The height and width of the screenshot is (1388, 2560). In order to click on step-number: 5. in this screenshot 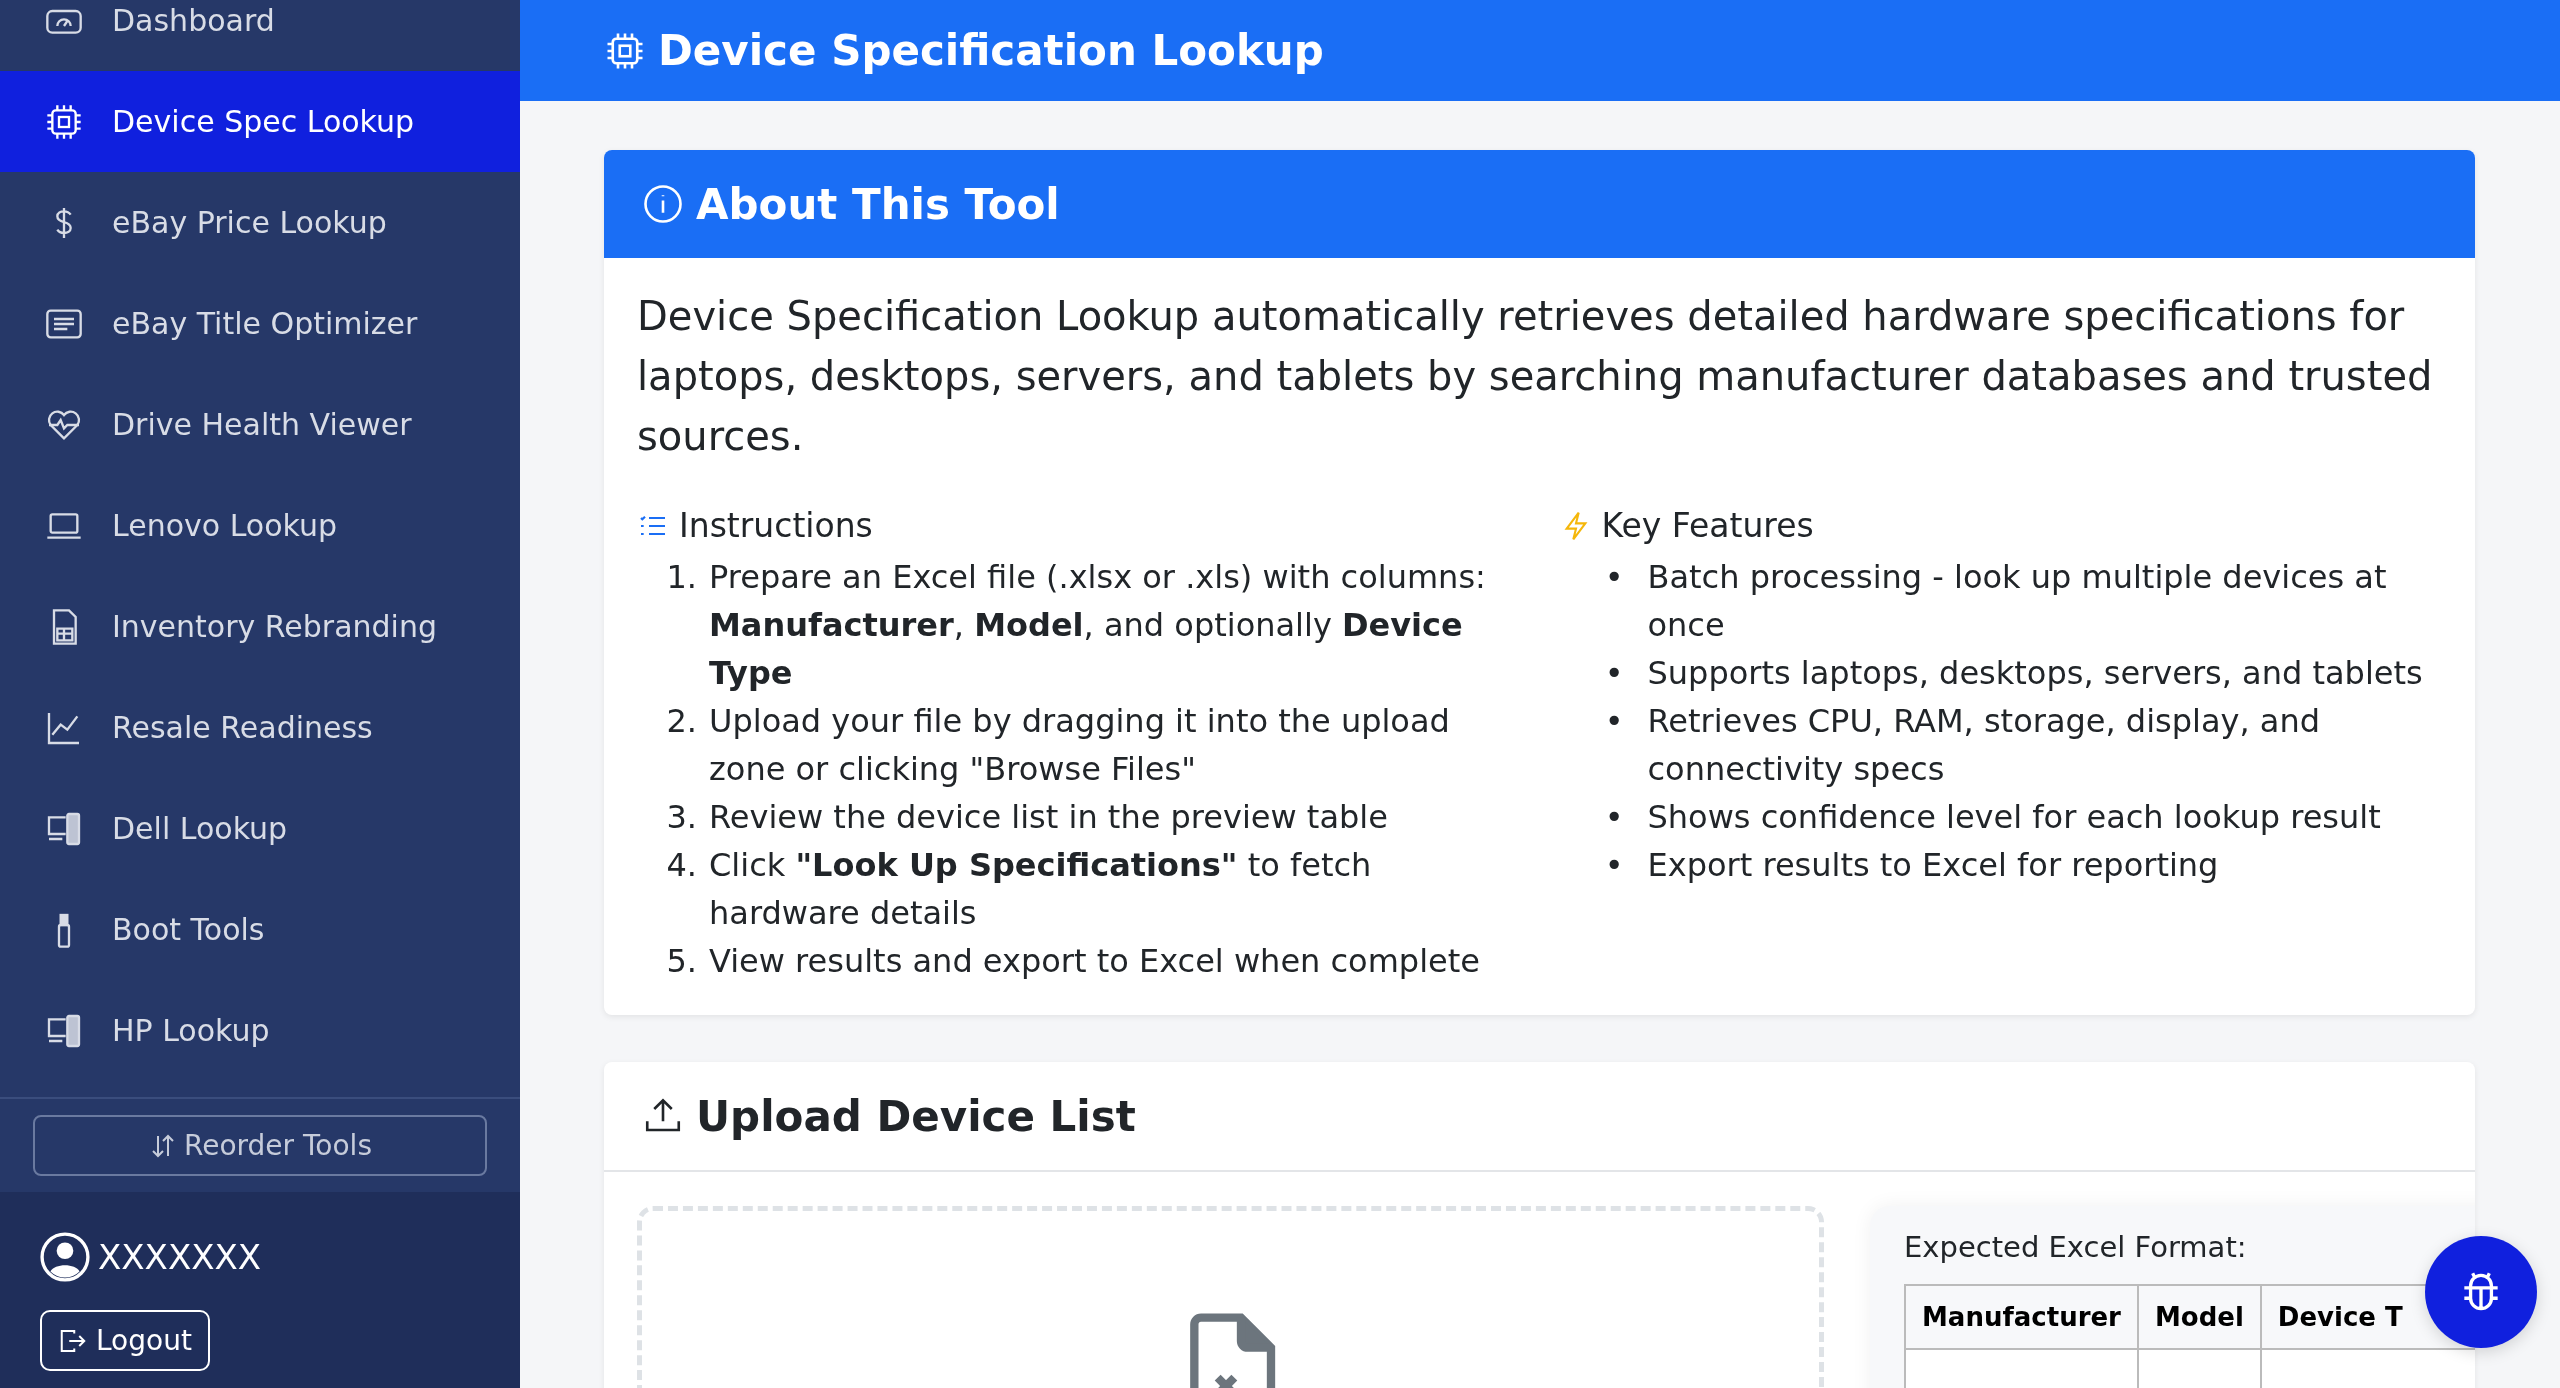, I will do `click(681, 961)`.